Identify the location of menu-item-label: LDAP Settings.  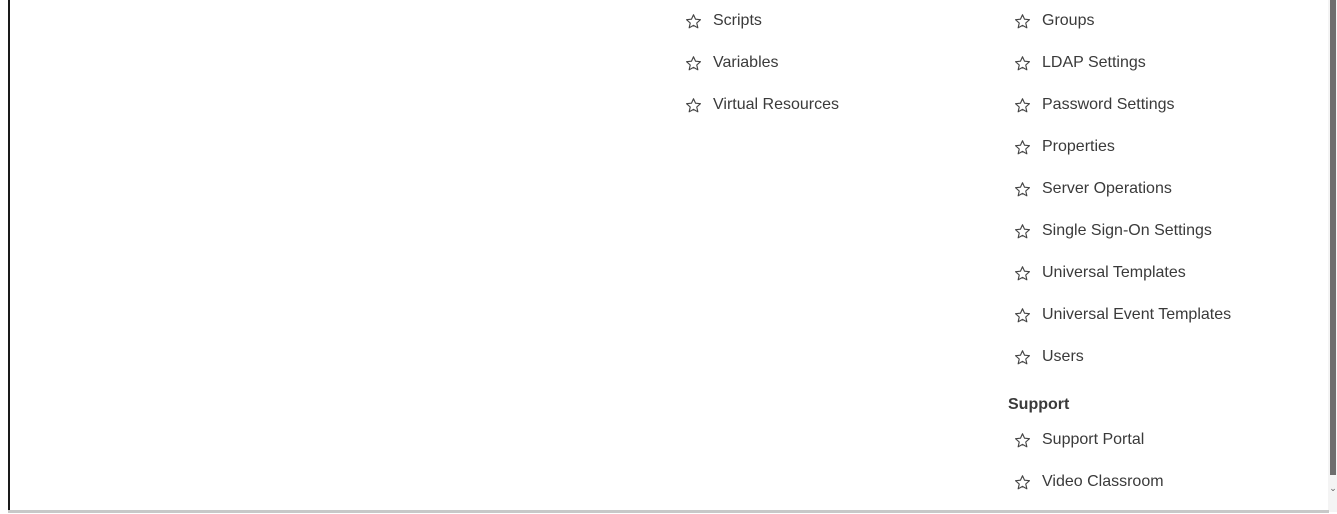
(1094, 62).